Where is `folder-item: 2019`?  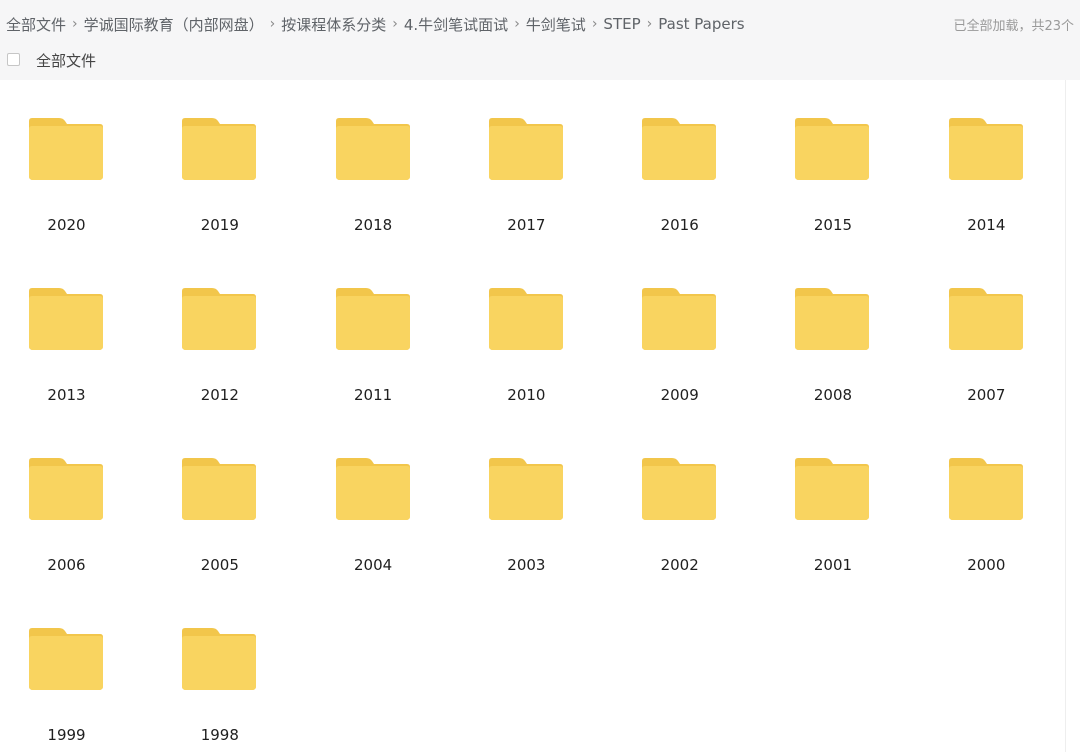
folder-item: 2019 is located at coordinates (229, 165).